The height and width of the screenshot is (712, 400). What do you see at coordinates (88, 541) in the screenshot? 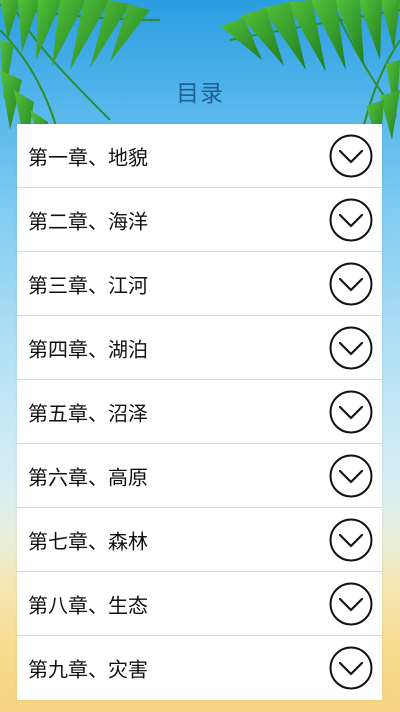
I see `chapter-label: 第七章、森林` at bounding box center [88, 541].